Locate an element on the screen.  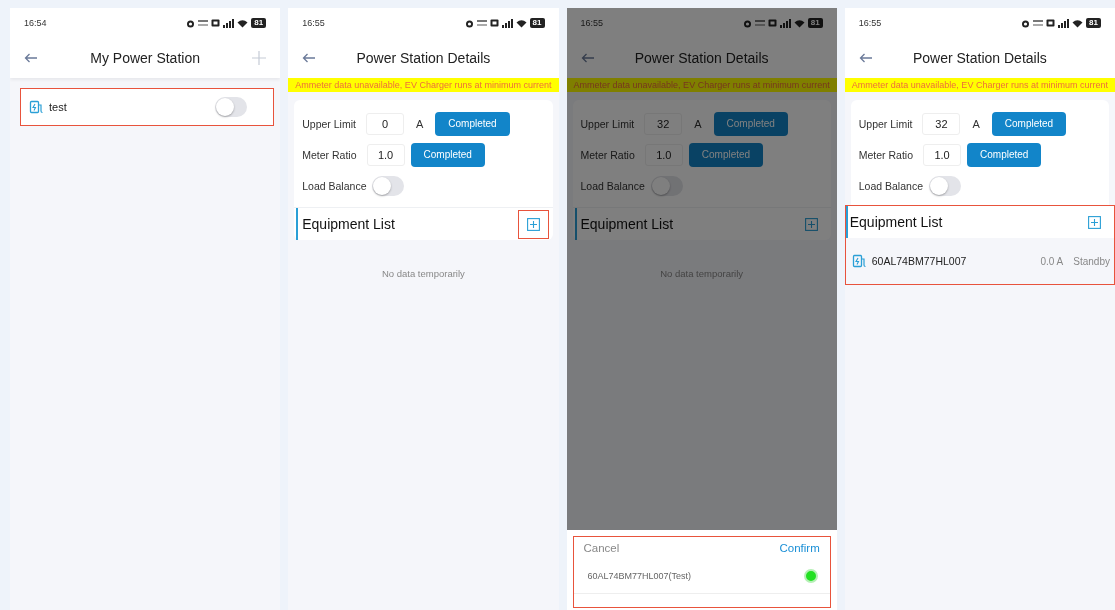
station-name: test is located at coordinates (58, 107).